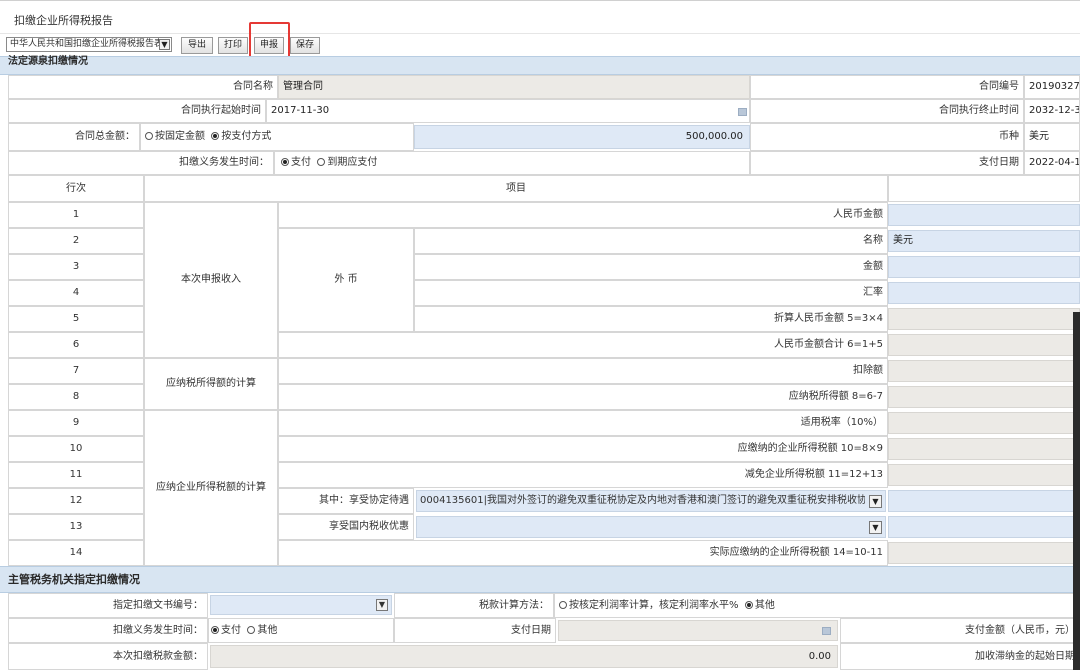  I want to click on col-header-amount, so click(984, 188).